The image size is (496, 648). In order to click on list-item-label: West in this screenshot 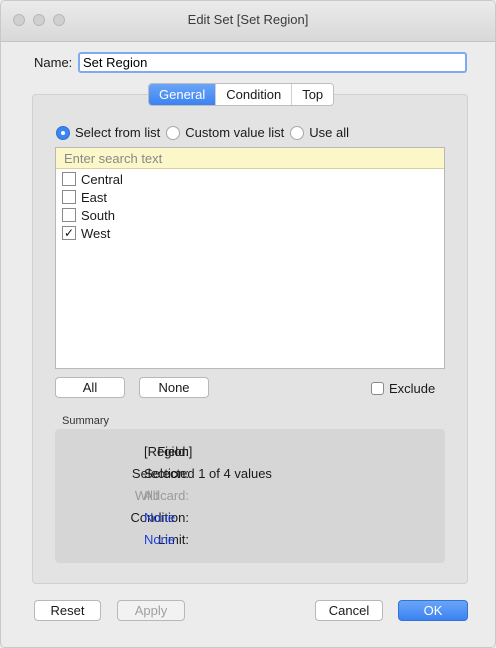, I will do `click(96, 233)`.